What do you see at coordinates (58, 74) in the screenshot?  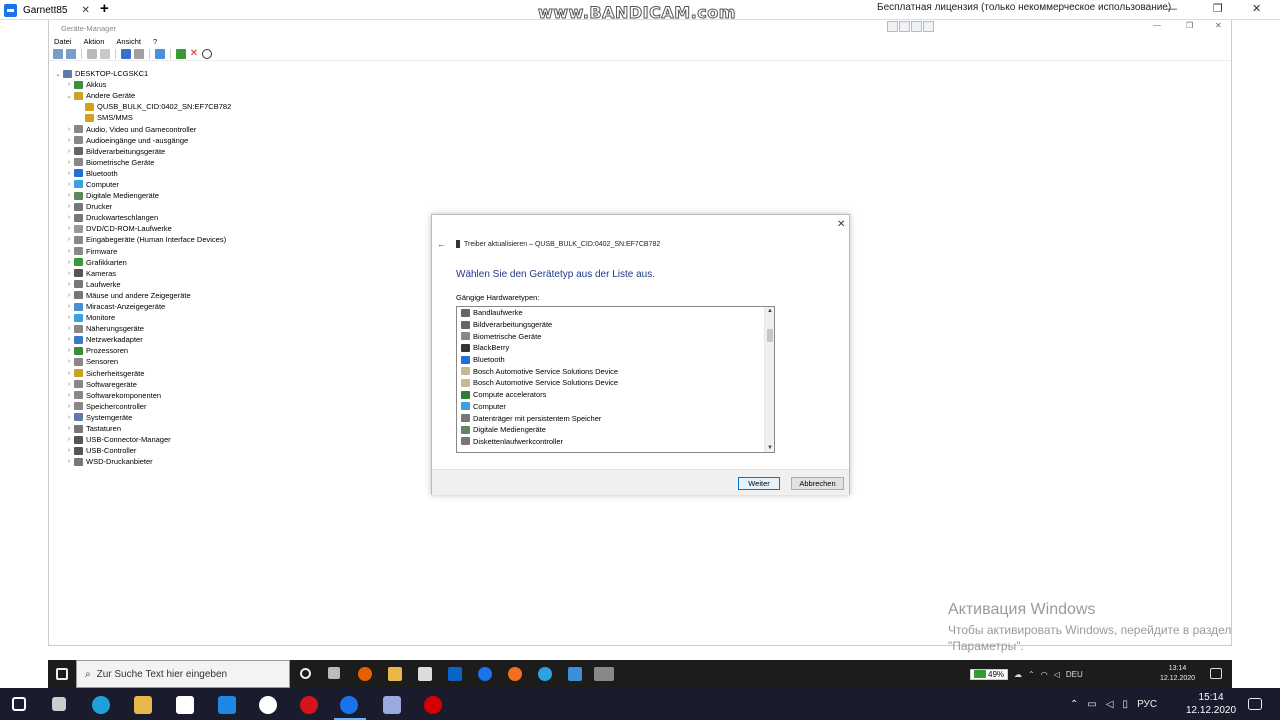 I see `tree-expander-icon: ⌄` at bounding box center [58, 74].